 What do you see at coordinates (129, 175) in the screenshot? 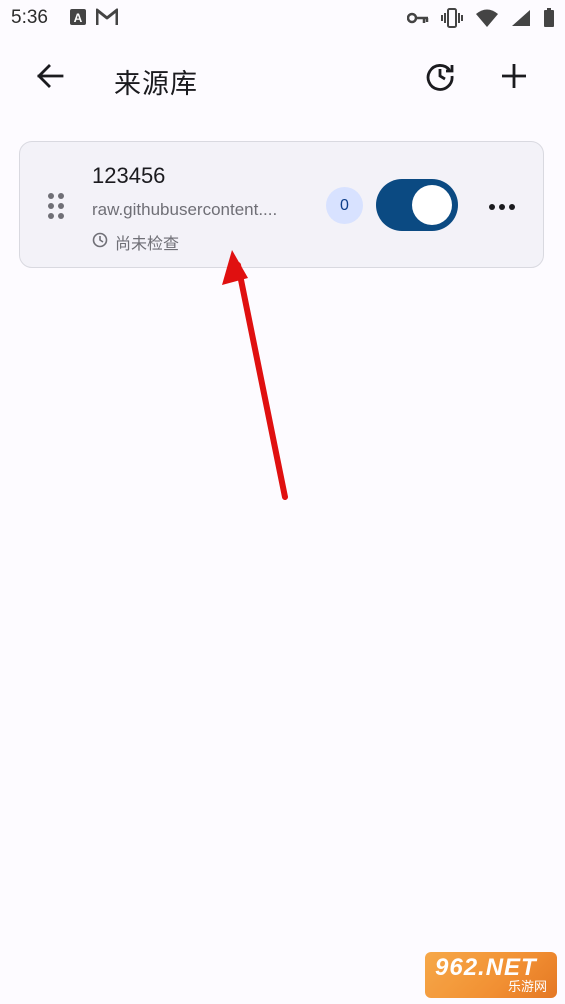
I see `source-name: 123456` at bounding box center [129, 175].